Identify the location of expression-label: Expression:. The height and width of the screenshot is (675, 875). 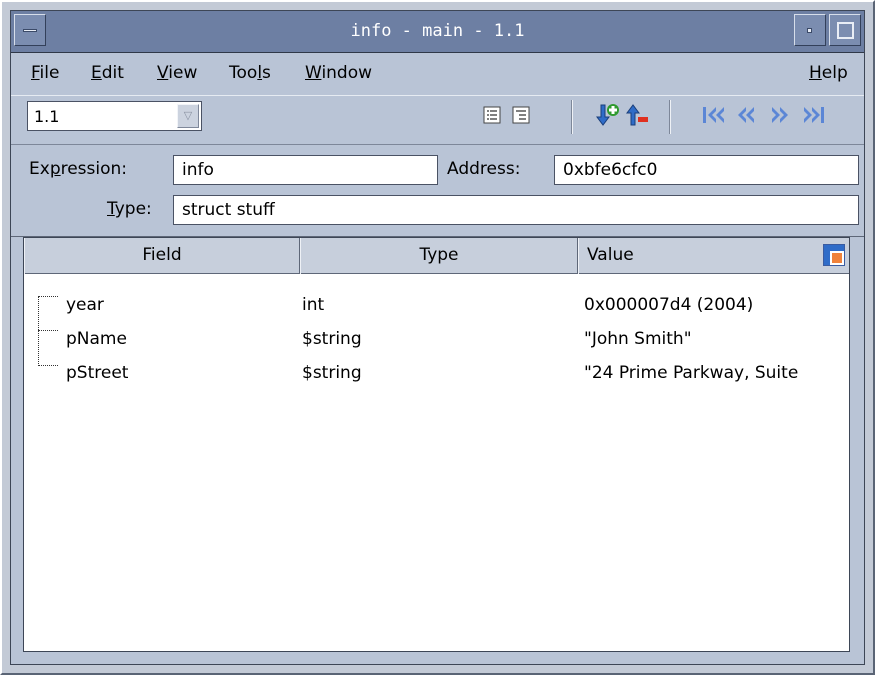
(78, 169).